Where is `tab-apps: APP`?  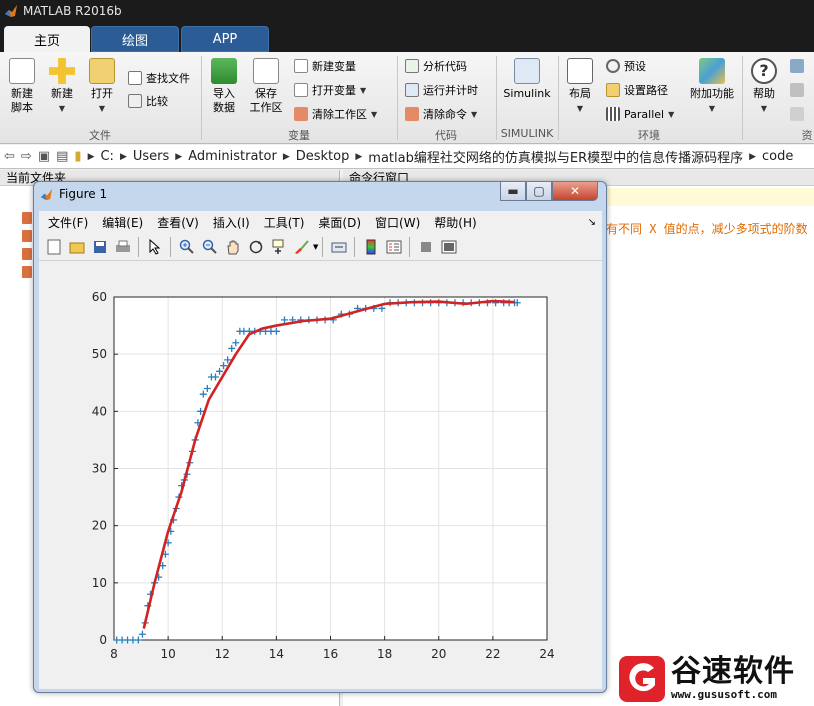
tab-apps: APP is located at coordinates (225, 39).